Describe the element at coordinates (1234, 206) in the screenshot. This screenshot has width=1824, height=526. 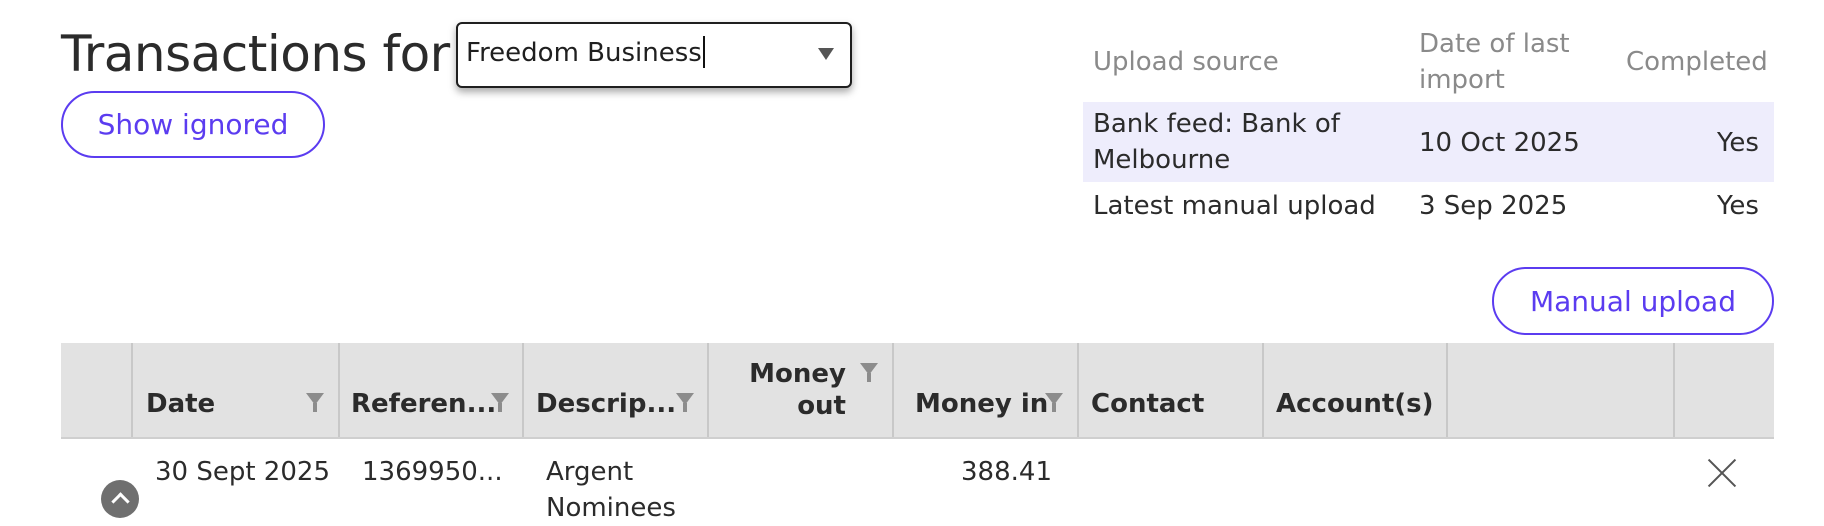
I see `upload-source-cell: Latest manual upload` at that location.